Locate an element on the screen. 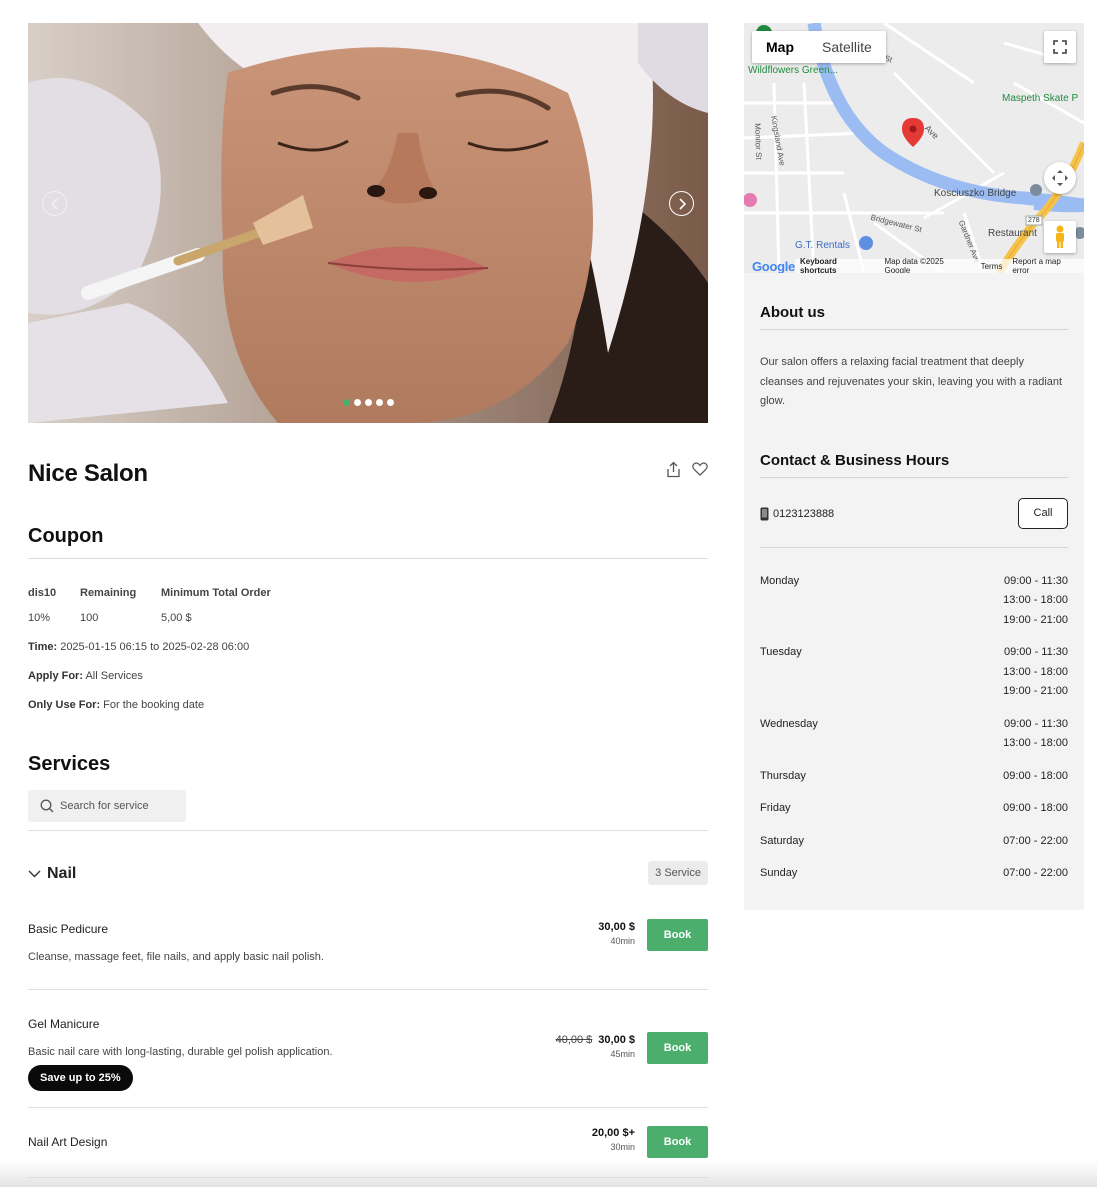  day-name: Sunday is located at coordinates (779, 873).